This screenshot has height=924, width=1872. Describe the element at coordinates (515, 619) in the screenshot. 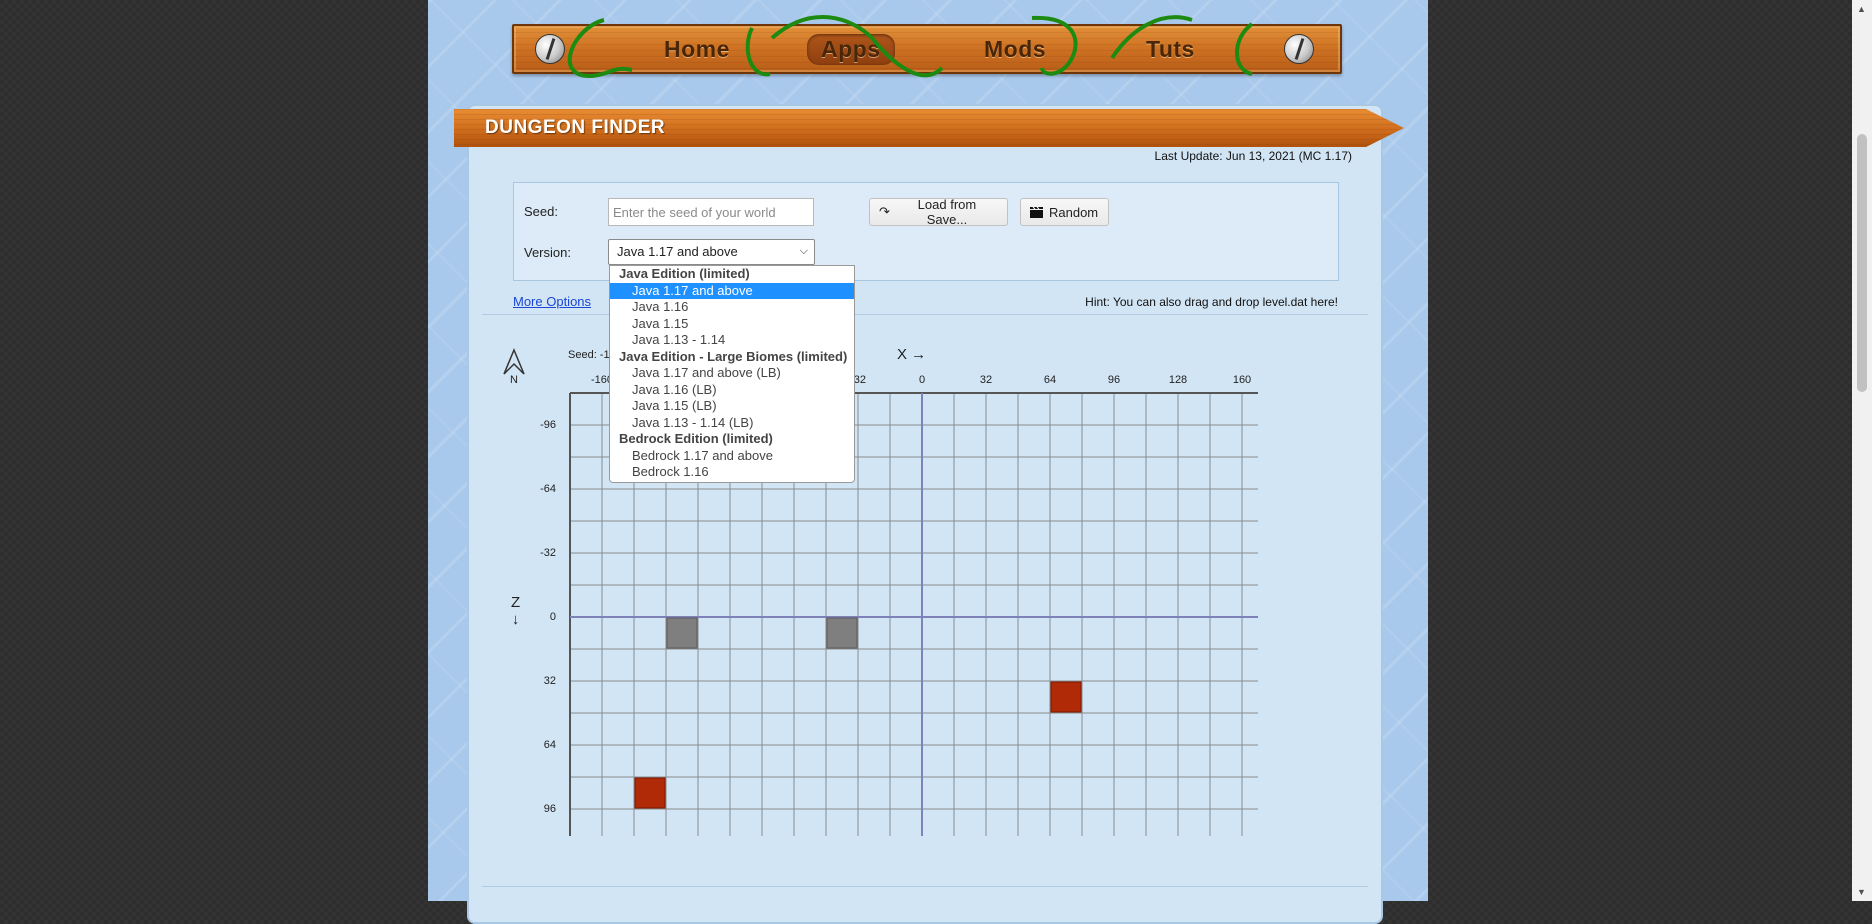

I see `z-arrow-icon: ↓` at that location.